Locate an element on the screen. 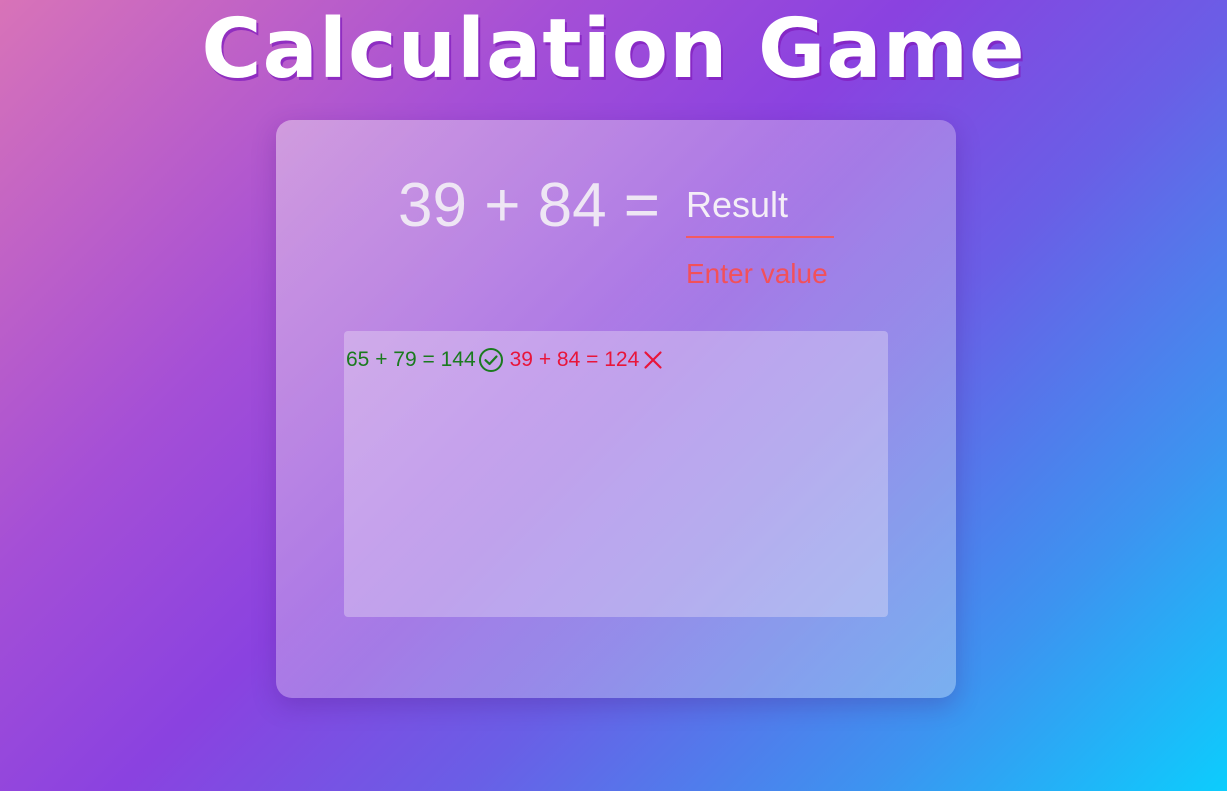 The height and width of the screenshot is (791, 1227). history-list: 65 + 79 = 144 39 + 84 = 124 is located at coordinates (505, 360).